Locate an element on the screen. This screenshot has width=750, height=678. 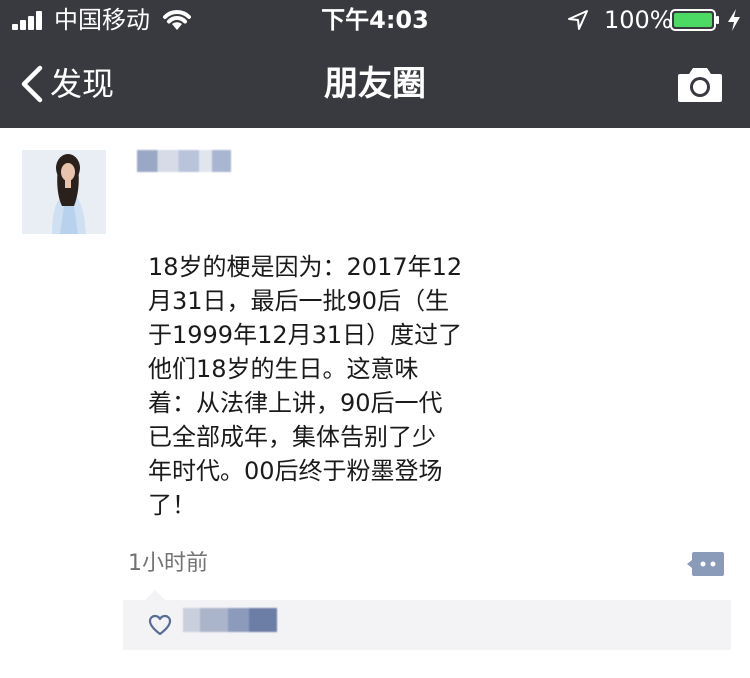
page-title: 朋友圈 is located at coordinates (375, 84).